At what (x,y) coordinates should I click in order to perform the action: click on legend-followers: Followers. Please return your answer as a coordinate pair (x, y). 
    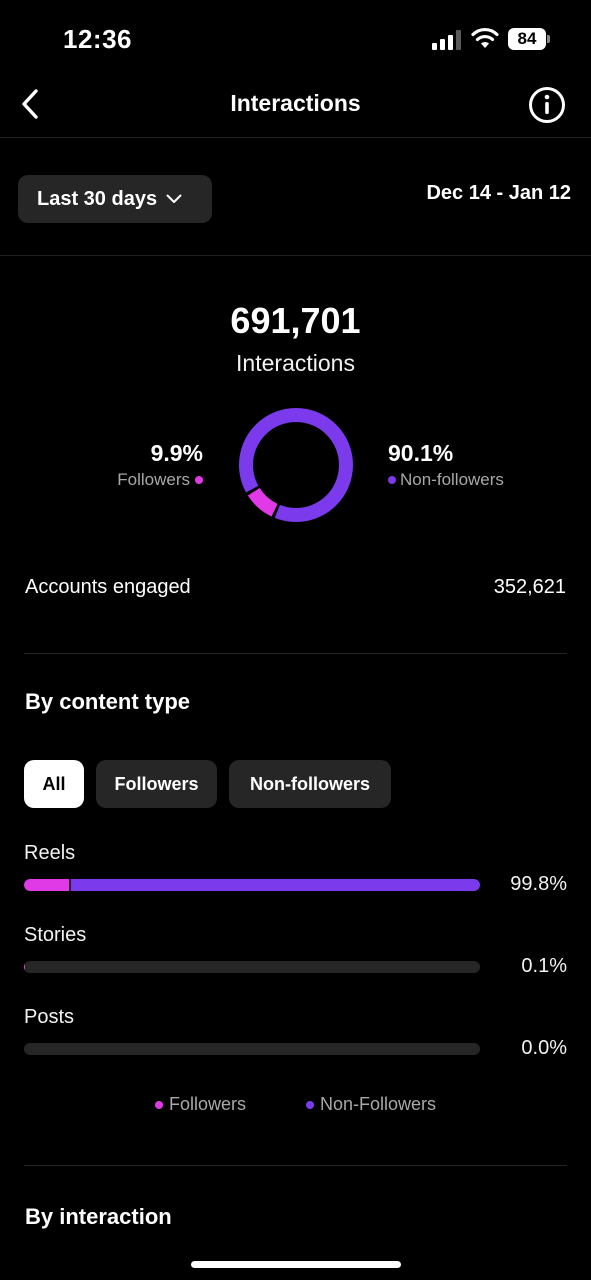
    Looking at the image, I should click on (200, 1104).